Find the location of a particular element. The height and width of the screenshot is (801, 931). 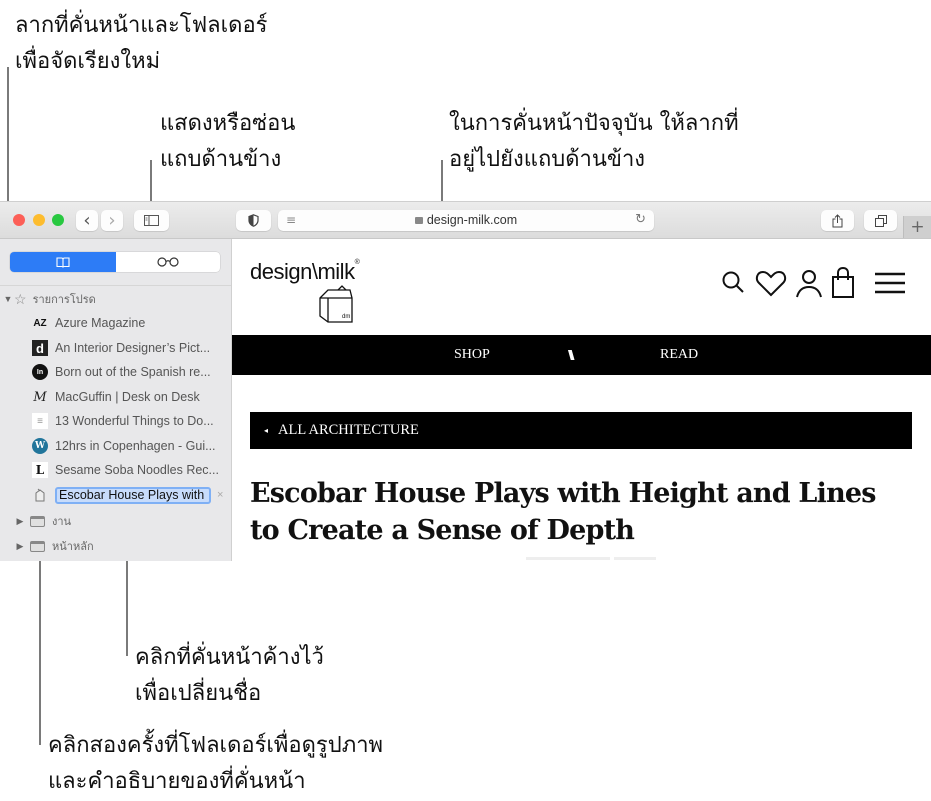

callout-show-hide-sidebar: แสดงหรือซ่อน แถบด้านข้าง is located at coordinates (227, 142).